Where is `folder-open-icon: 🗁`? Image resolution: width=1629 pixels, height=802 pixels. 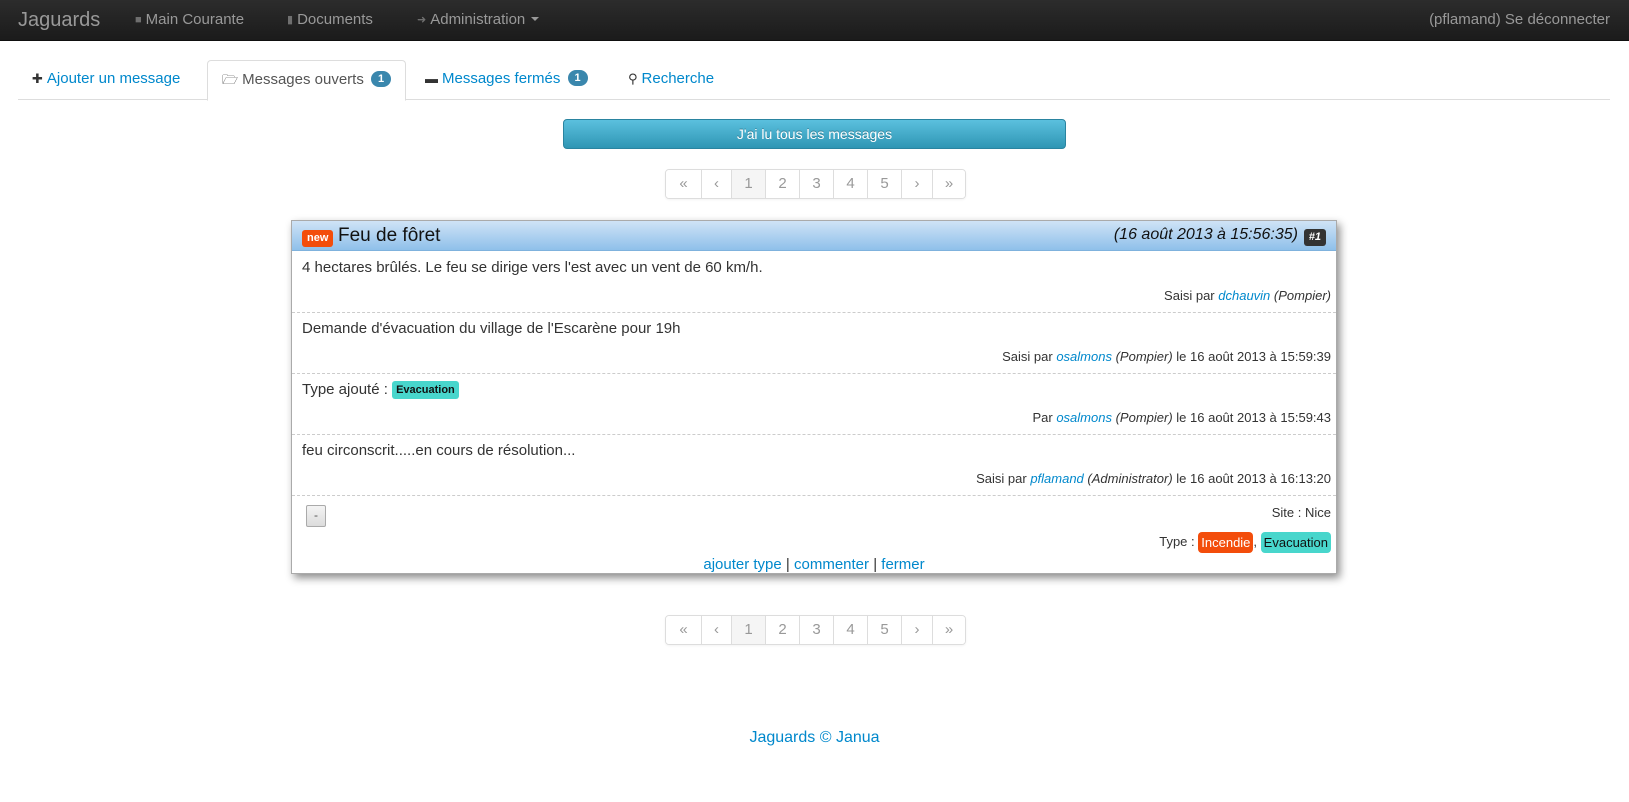 folder-open-icon: 🗁 is located at coordinates (230, 79).